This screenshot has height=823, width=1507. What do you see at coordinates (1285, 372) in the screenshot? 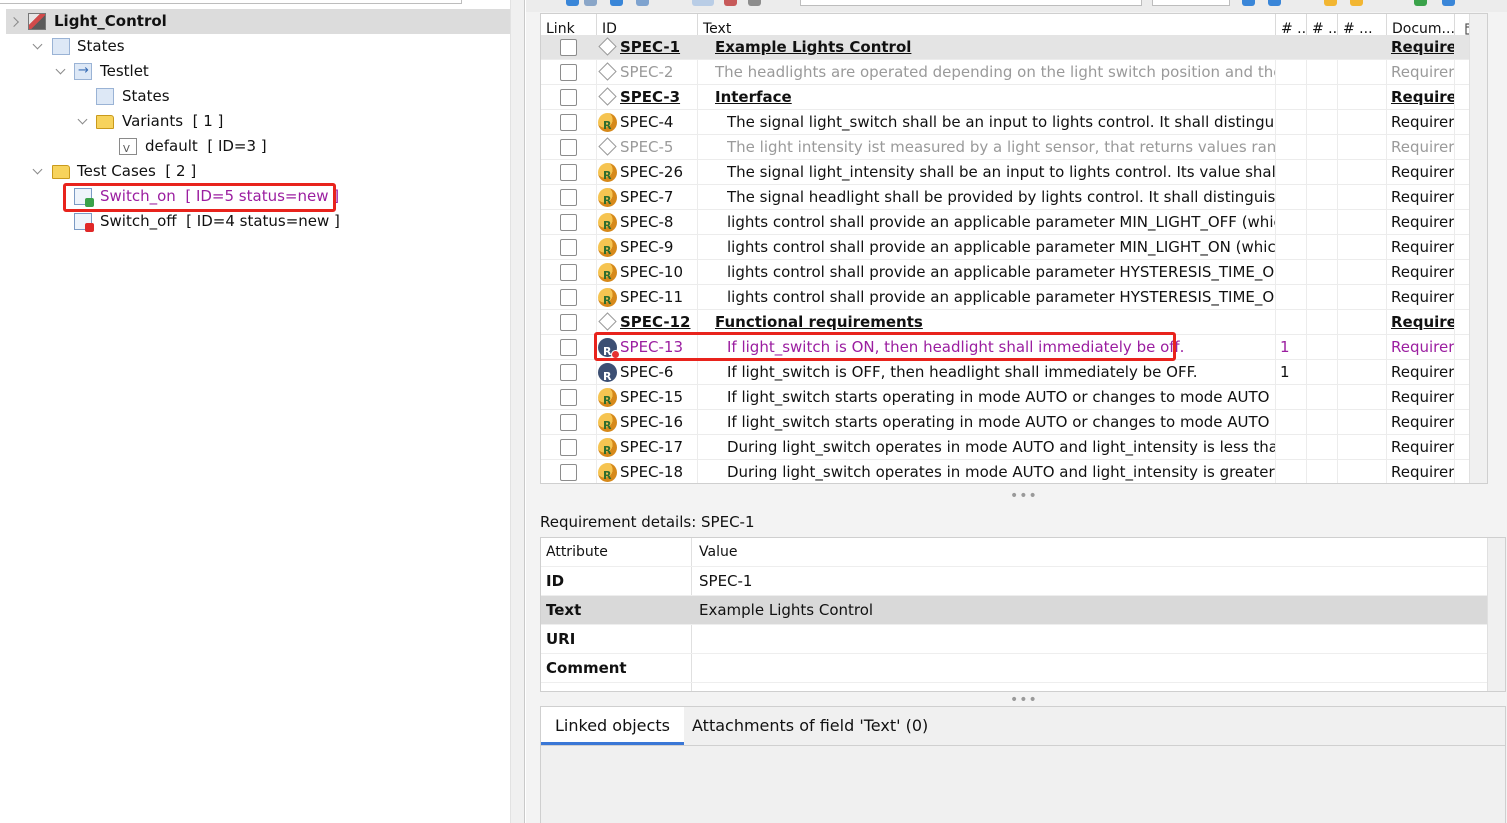
I see `link-count: 1` at bounding box center [1285, 372].